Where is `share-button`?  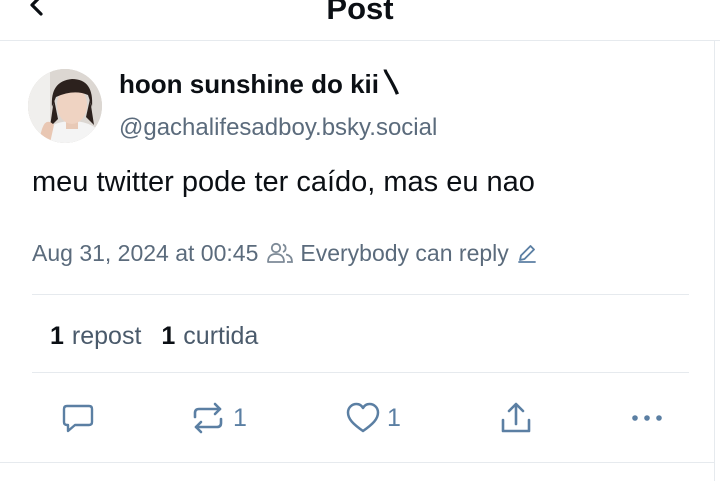 share-button is located at coordinates (516, 418).